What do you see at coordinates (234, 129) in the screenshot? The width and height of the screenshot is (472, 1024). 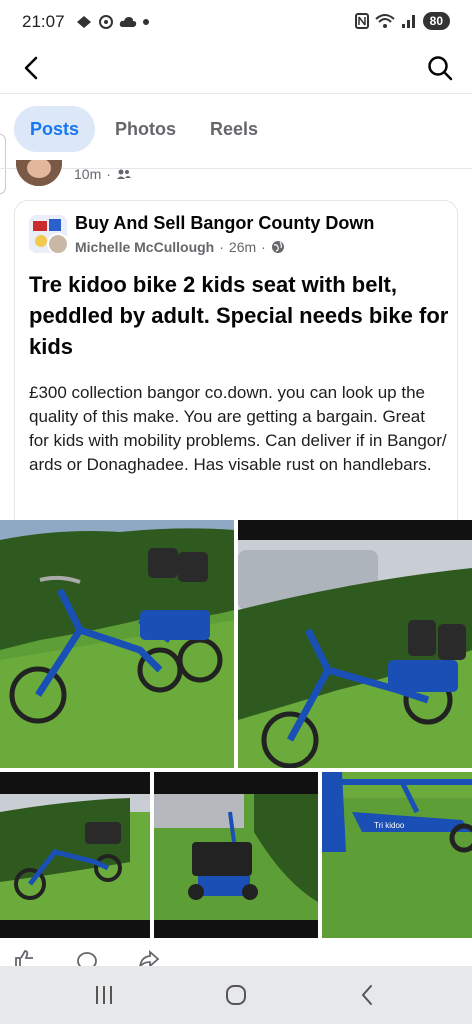 I see `tab-reels: Reels` at bounding box center [234, 129].